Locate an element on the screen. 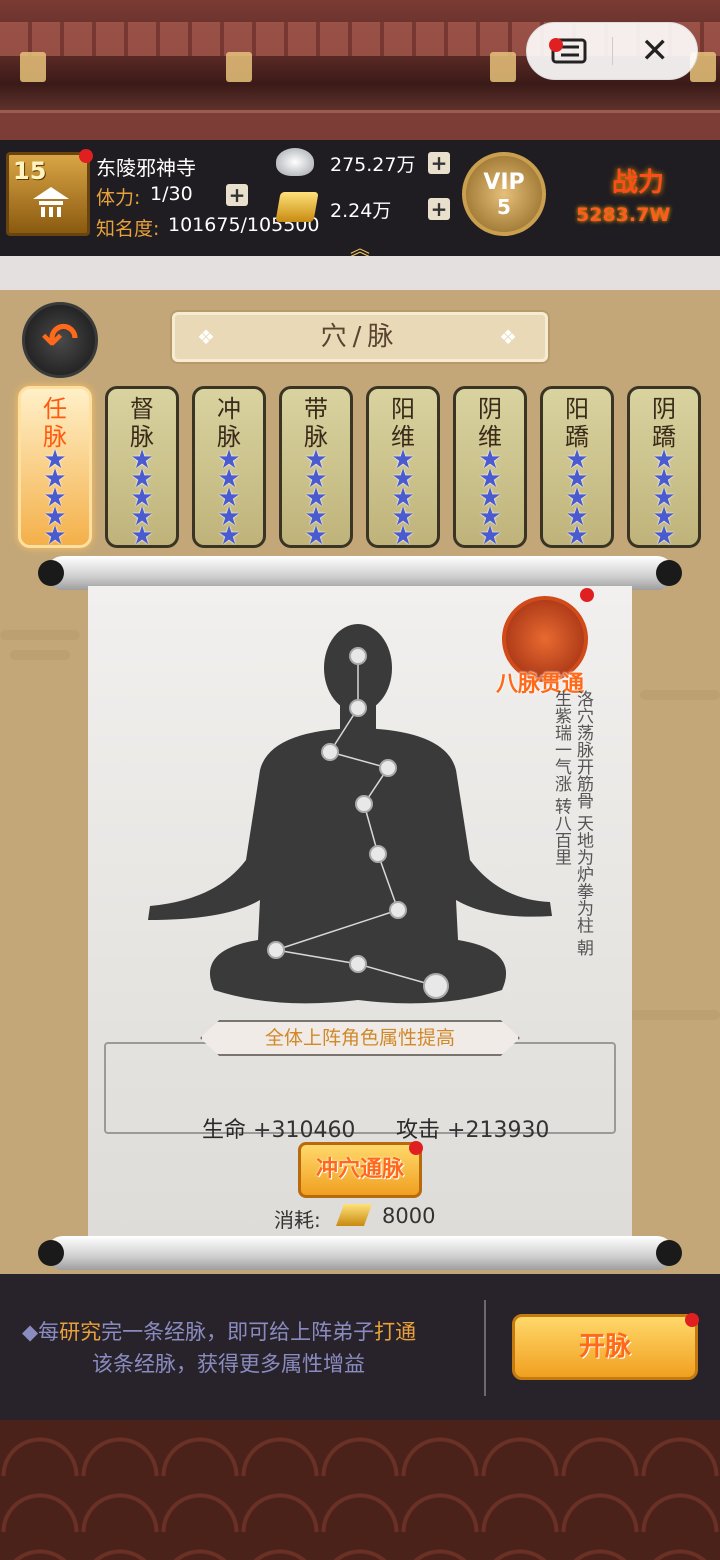  eight-meridians-badge: 八脉贯通 is located at coordinates (548, 642).